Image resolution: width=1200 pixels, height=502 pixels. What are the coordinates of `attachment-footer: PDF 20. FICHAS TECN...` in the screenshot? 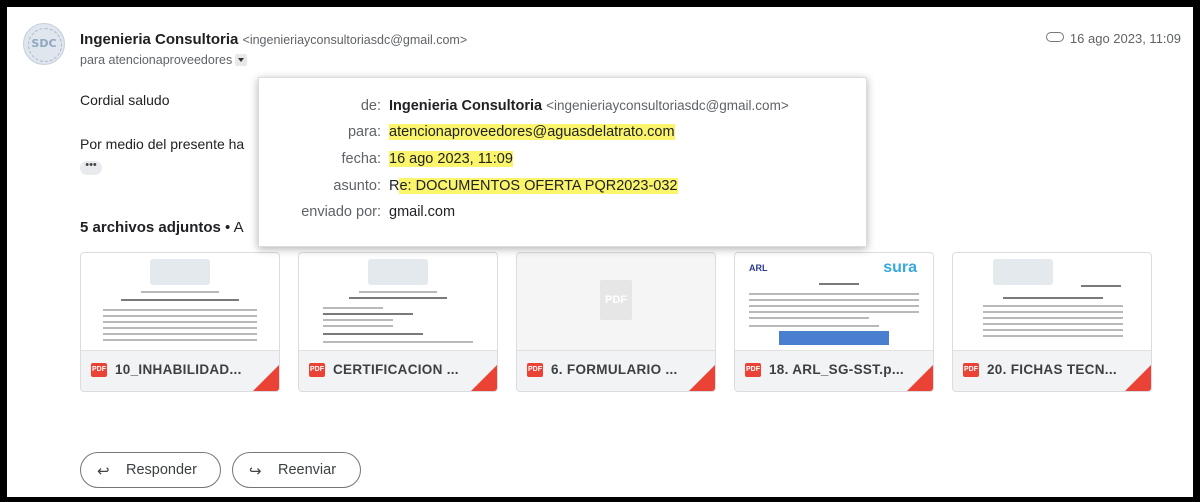 It's located at (1052, 370).